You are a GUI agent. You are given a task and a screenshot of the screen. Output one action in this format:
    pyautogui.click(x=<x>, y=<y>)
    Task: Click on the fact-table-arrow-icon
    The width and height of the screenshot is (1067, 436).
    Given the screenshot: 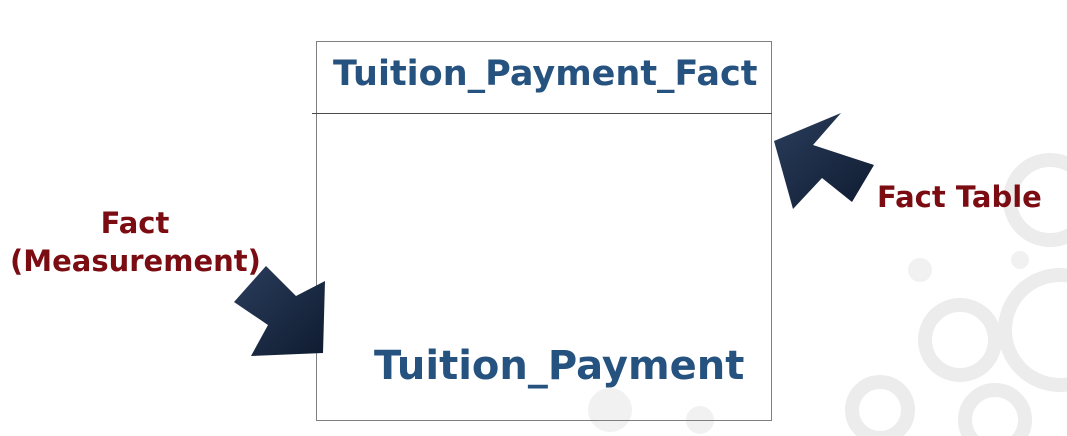 What is the action you would take?
    pyautogui.click(x=824, y=161)
    